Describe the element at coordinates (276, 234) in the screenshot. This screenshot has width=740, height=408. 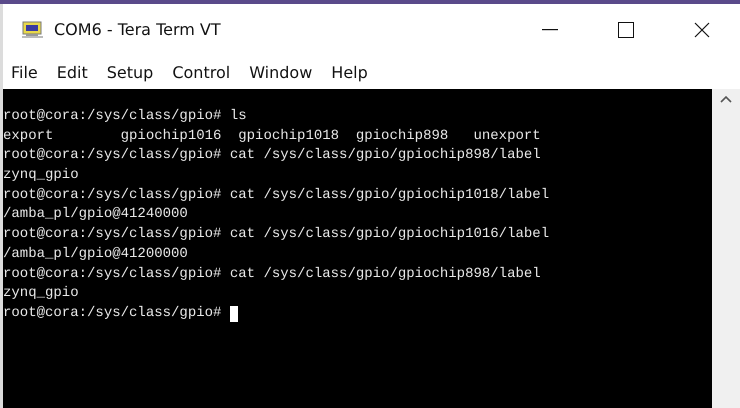
I see `terminal-line: root@cora:/sys/class/gpio# cat /sys/class/gpio/gpiochip1016/label` at that location.